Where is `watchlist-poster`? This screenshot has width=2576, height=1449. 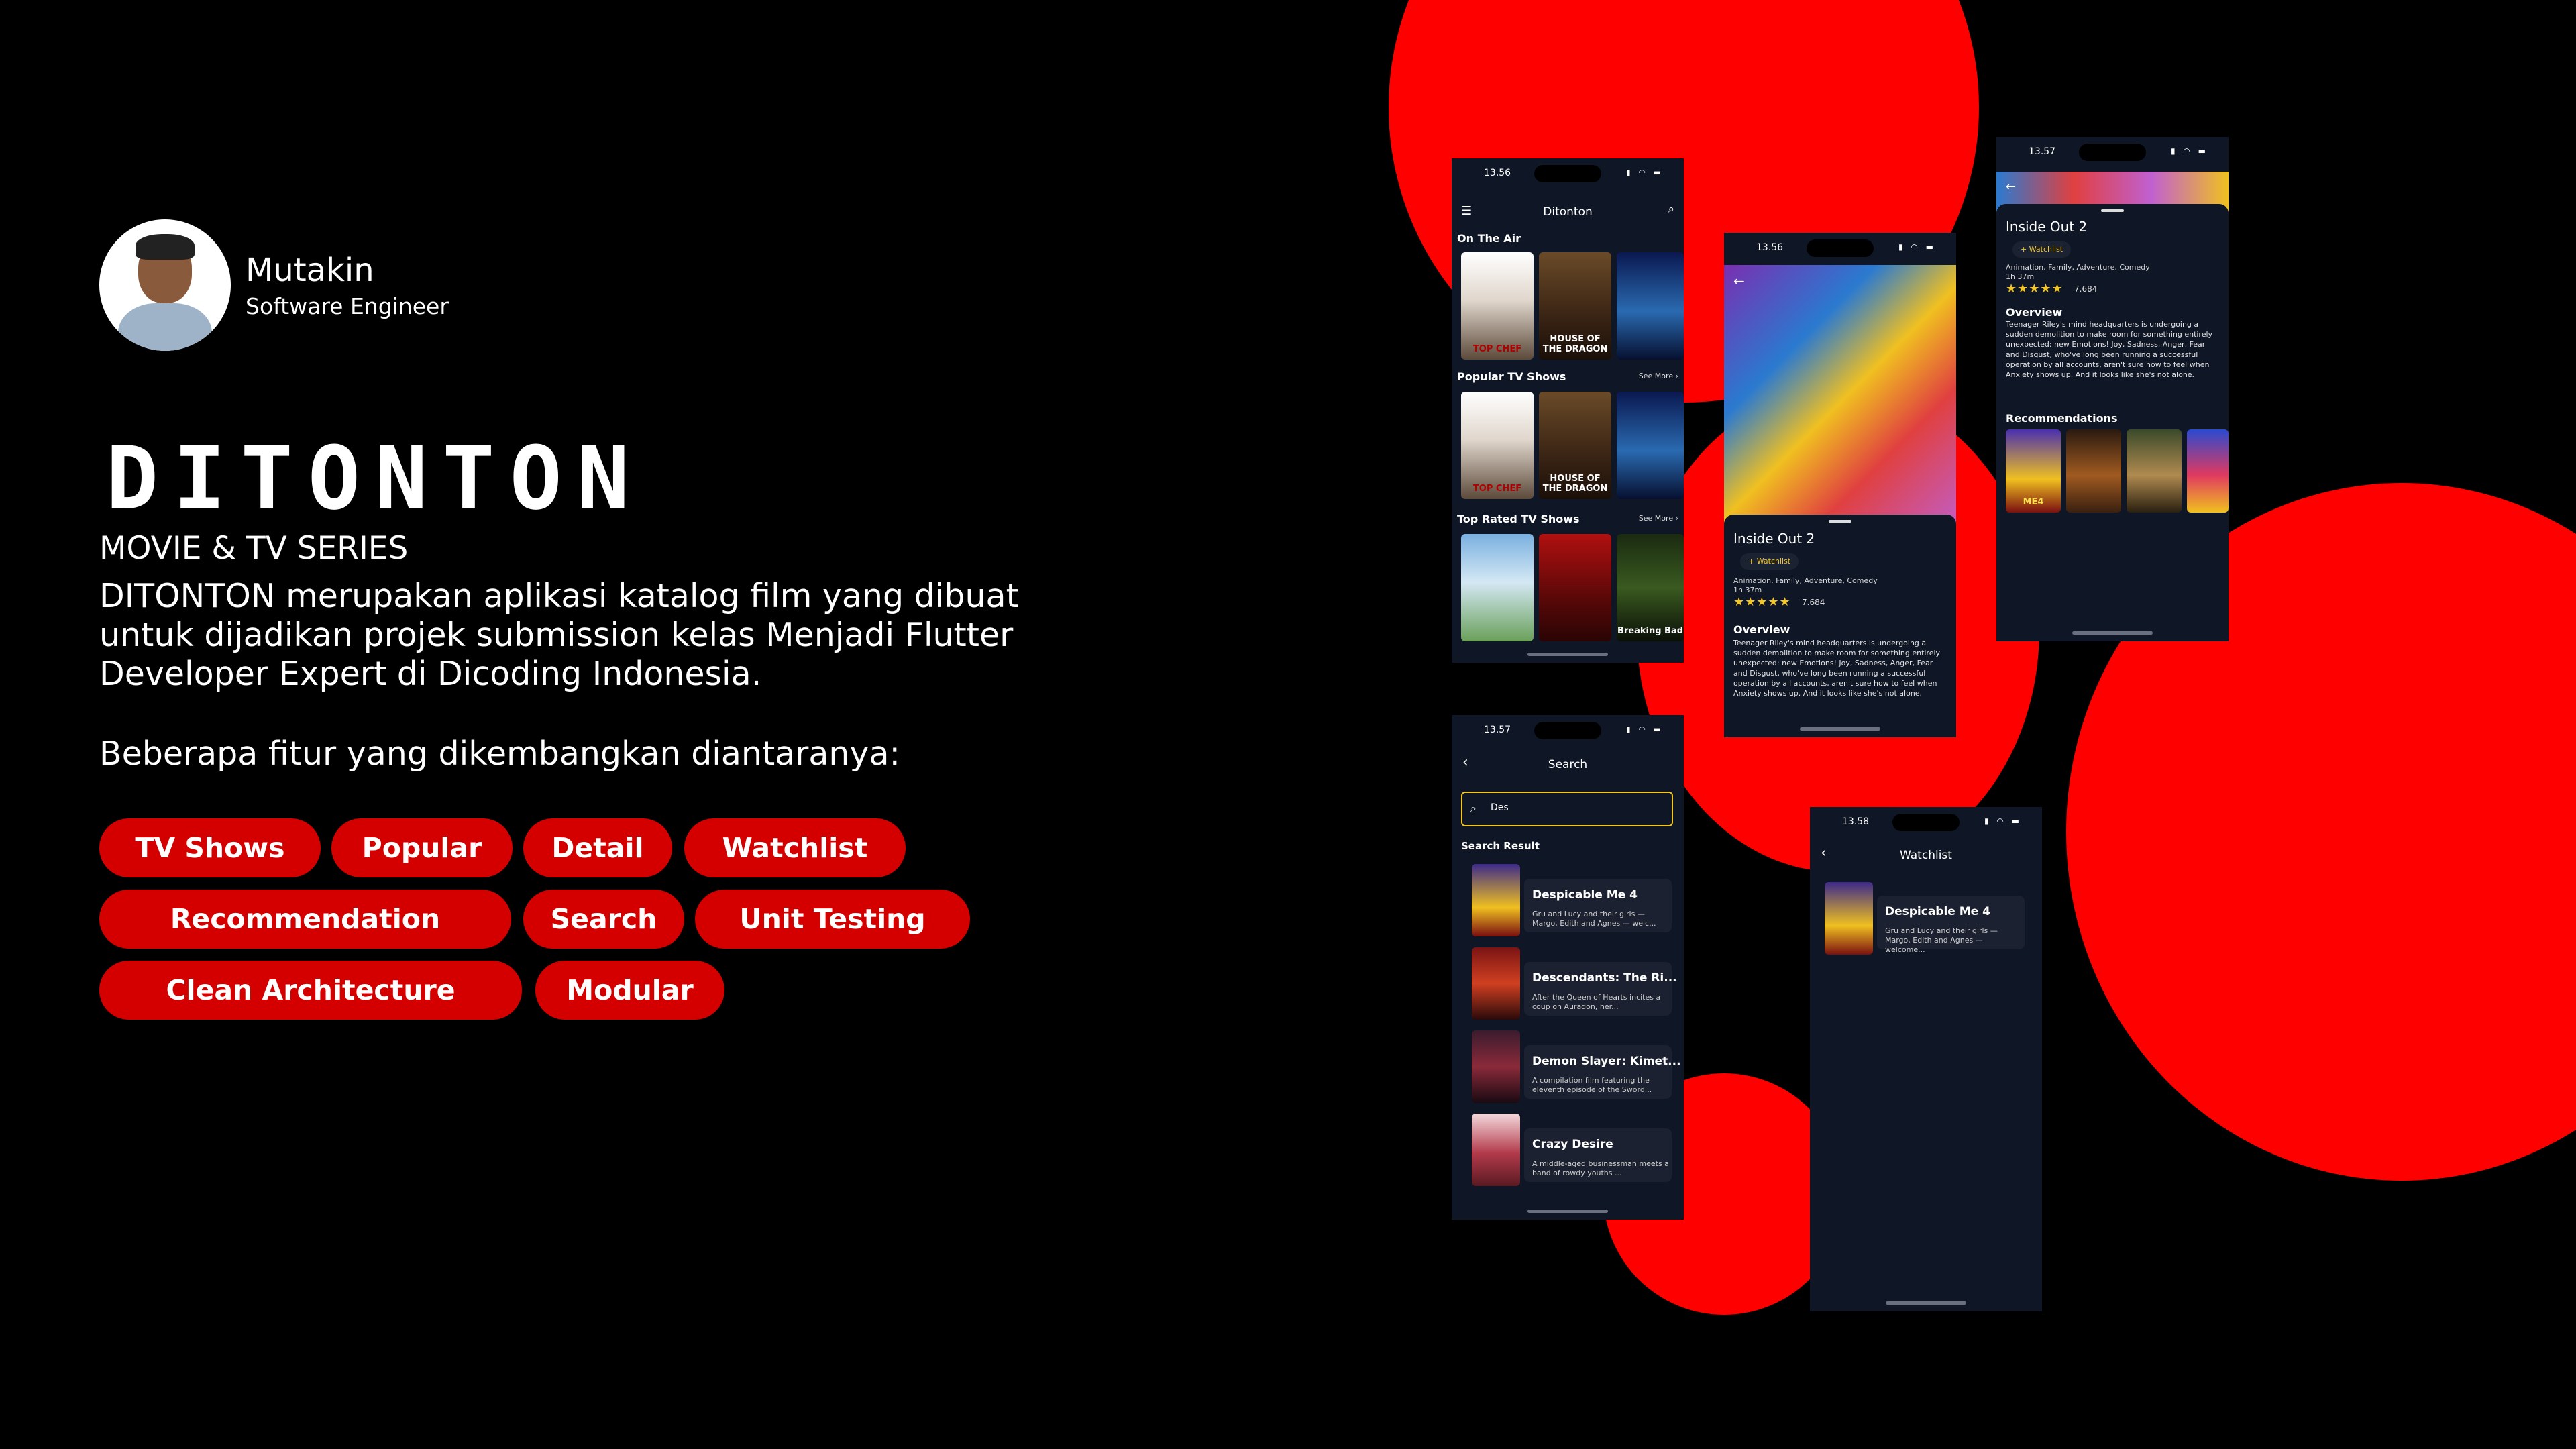 watchlist-poster is located at coordinates (1849, 918).